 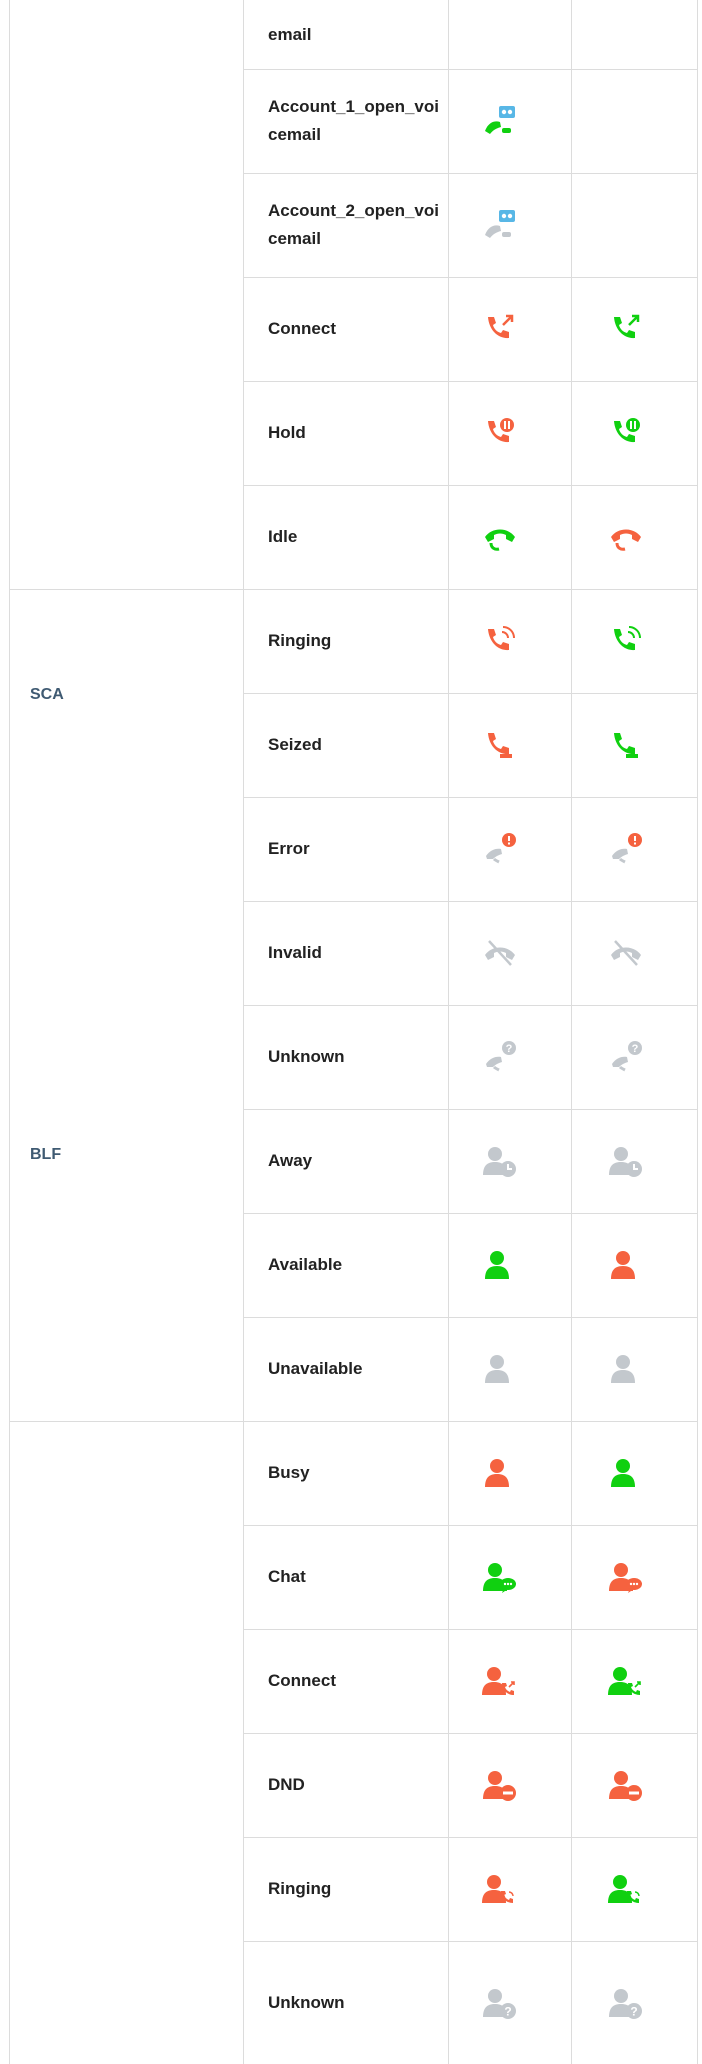 I want to click on row-label: Away, so click(x=290, y=1160).